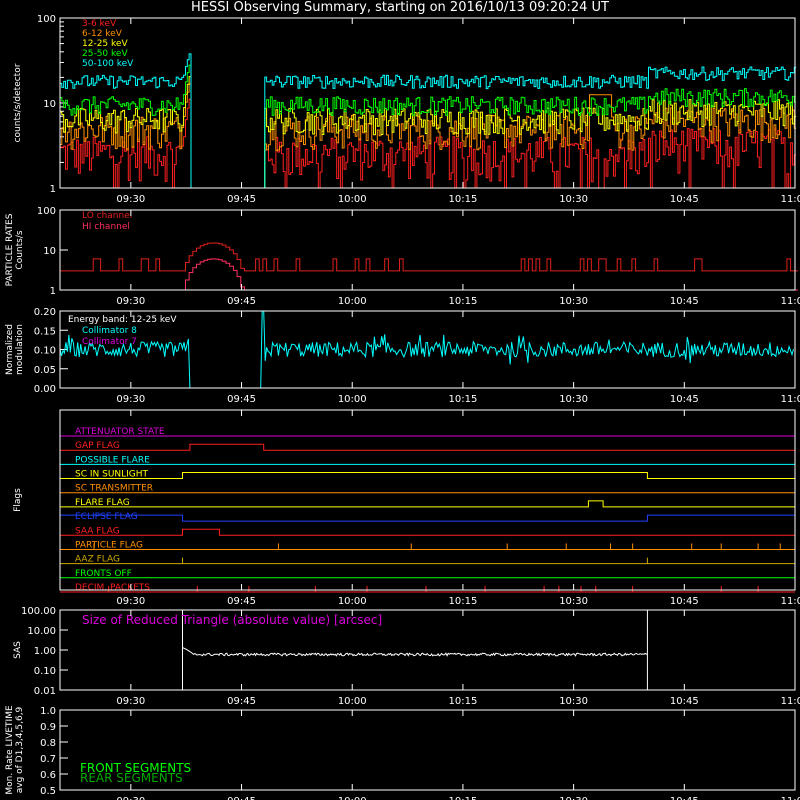 The image size is (800, 800). What do you see at coordinates (53, 189) in the screenshot?
I see `counts-ytick-label: 1` at bounding box center [53, 189].